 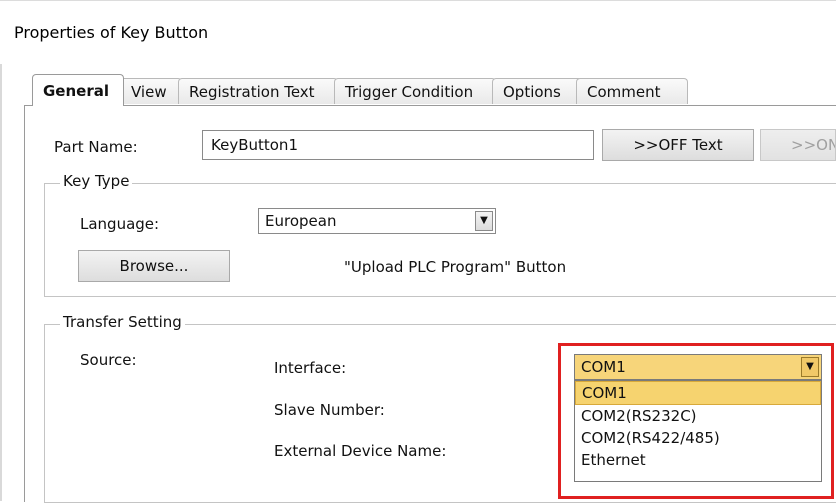 What do you see at coordinates (301, 221) in the screenshot?
I see `language-value: European` at bounding box center [301, 221].